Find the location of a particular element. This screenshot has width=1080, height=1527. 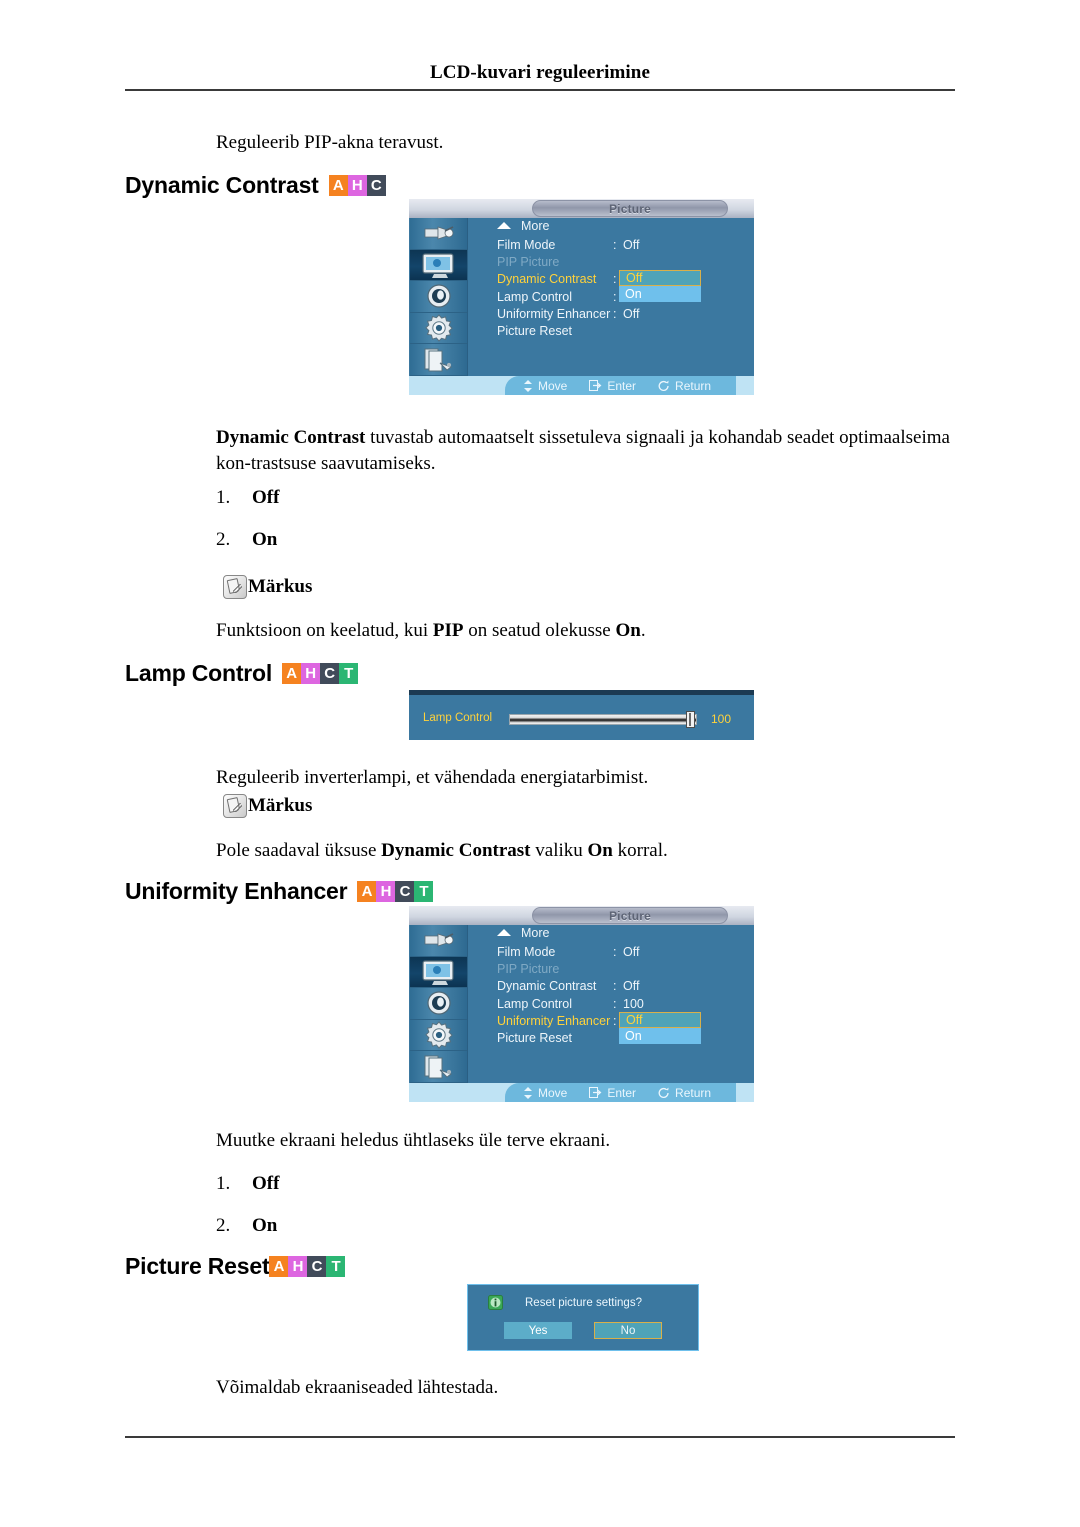

note-text-bold-pip: PIP is located at coordinates (448, 630).